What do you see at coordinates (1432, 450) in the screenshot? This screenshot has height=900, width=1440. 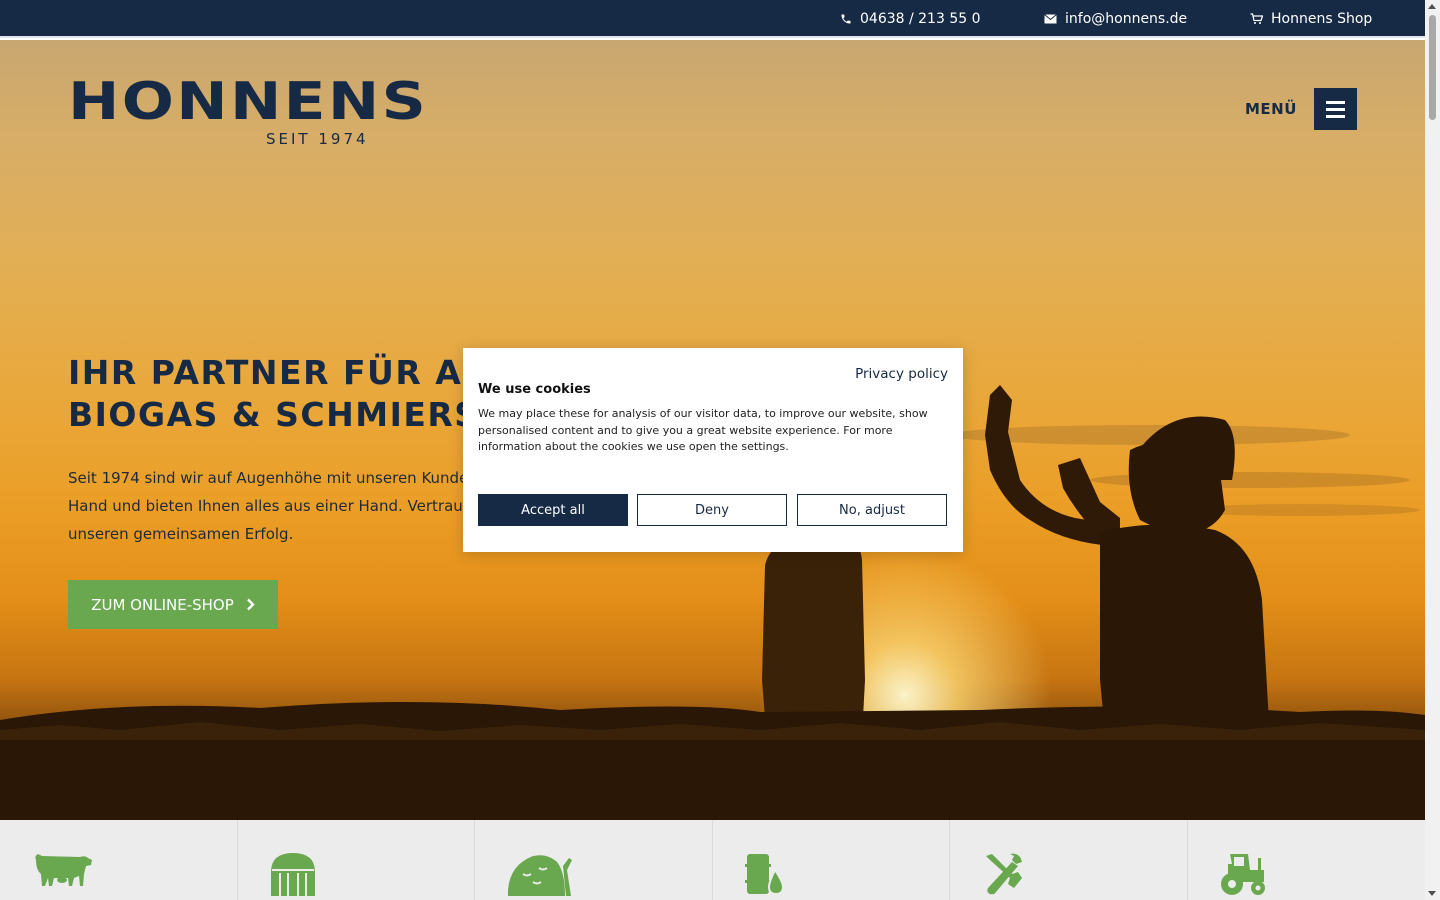 I see `page-scrollbar` at bounding box center [1432, 450].